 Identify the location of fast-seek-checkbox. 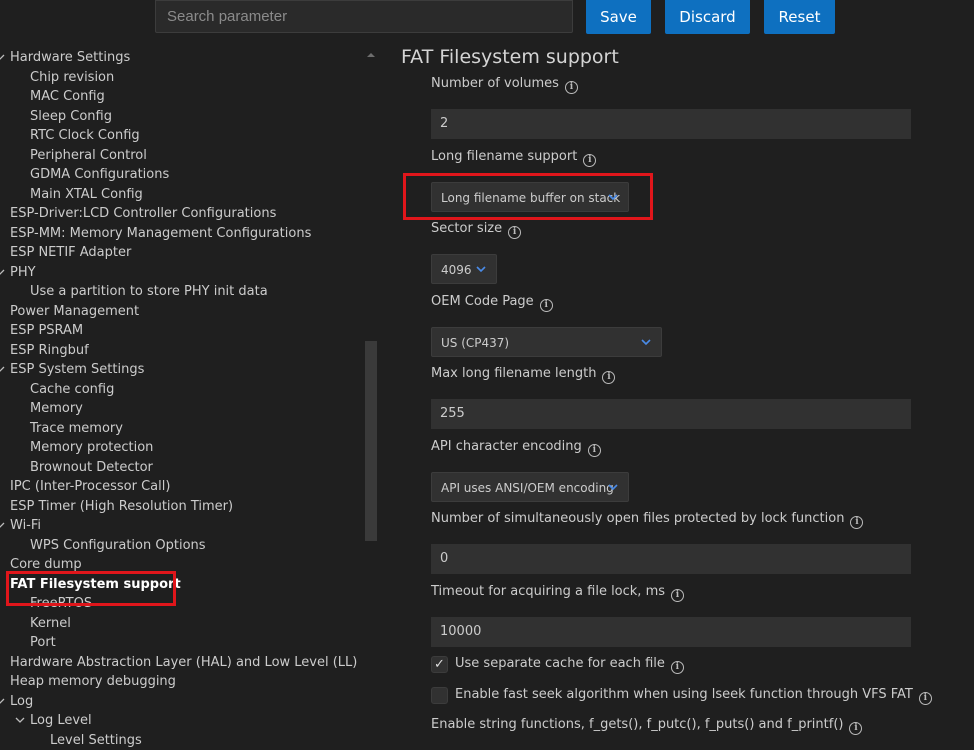
(439, 695).